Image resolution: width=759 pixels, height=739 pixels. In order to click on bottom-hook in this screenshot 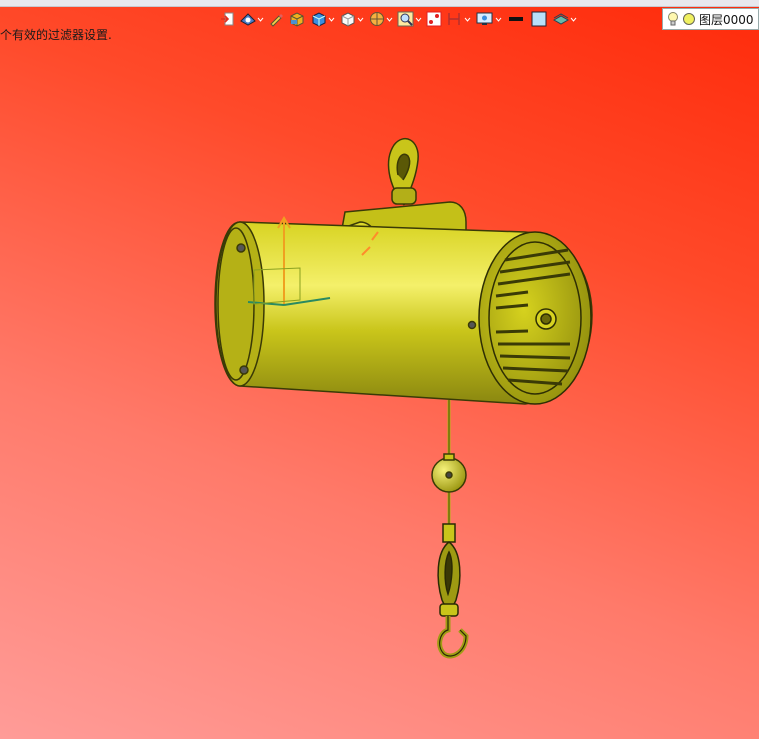, I will do `click(453, 591)`.